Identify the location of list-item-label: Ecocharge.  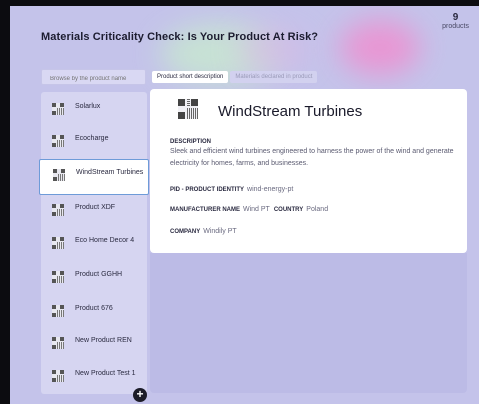
(92, 138).